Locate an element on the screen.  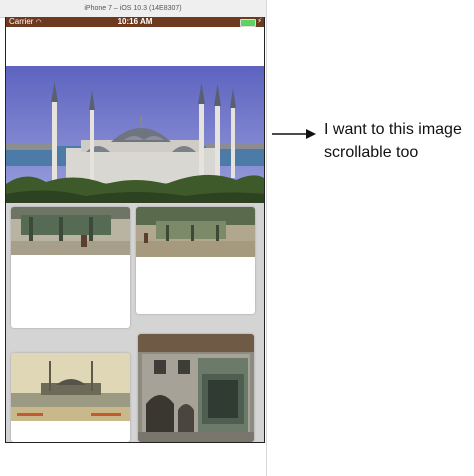
annotation: I want to this image scrollable too is located at coordinates (372, 148).